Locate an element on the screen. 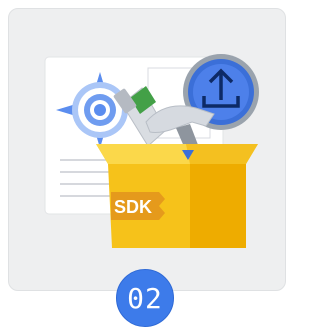 This screenshot has width=320, height=327. sdk-label-tag: SDK is located at coordinates (138, 206).